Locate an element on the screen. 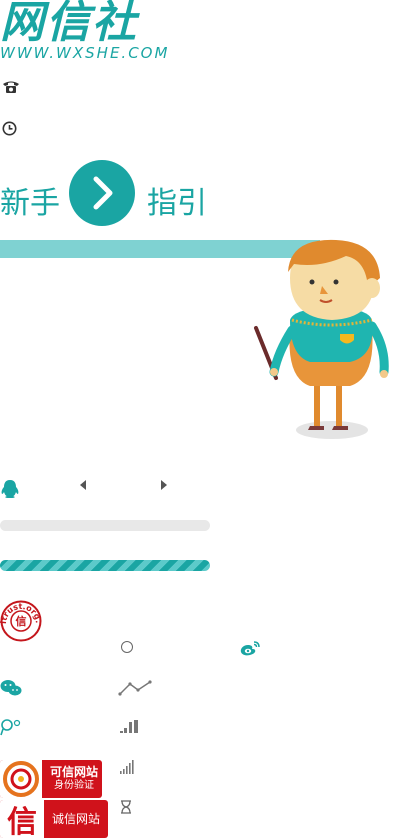  trusted-site-badge: 可信网站 身份验证 is located at coordinates (51, 779).